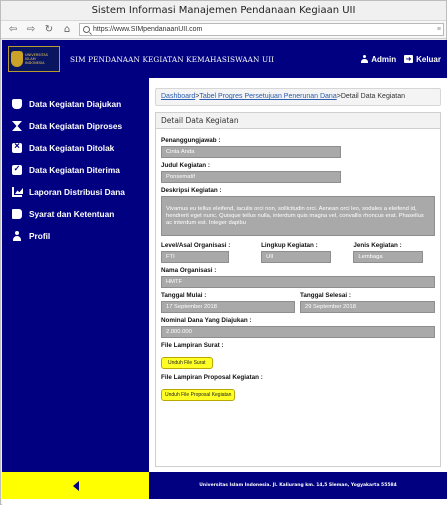 The image size is (447, 505). I want to click on tanggal-mulai-col: Tanggal Mulai : 17 September 2018, so click(230, 300).